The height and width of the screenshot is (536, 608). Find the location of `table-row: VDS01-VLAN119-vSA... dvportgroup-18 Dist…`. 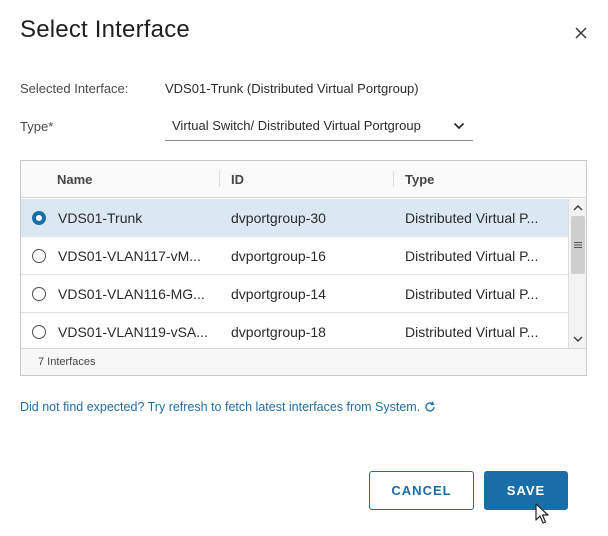

table-row: VDS01-VLAN119-vSA... dvportgroup-18 Dist… is located at coordinates (294, 330).